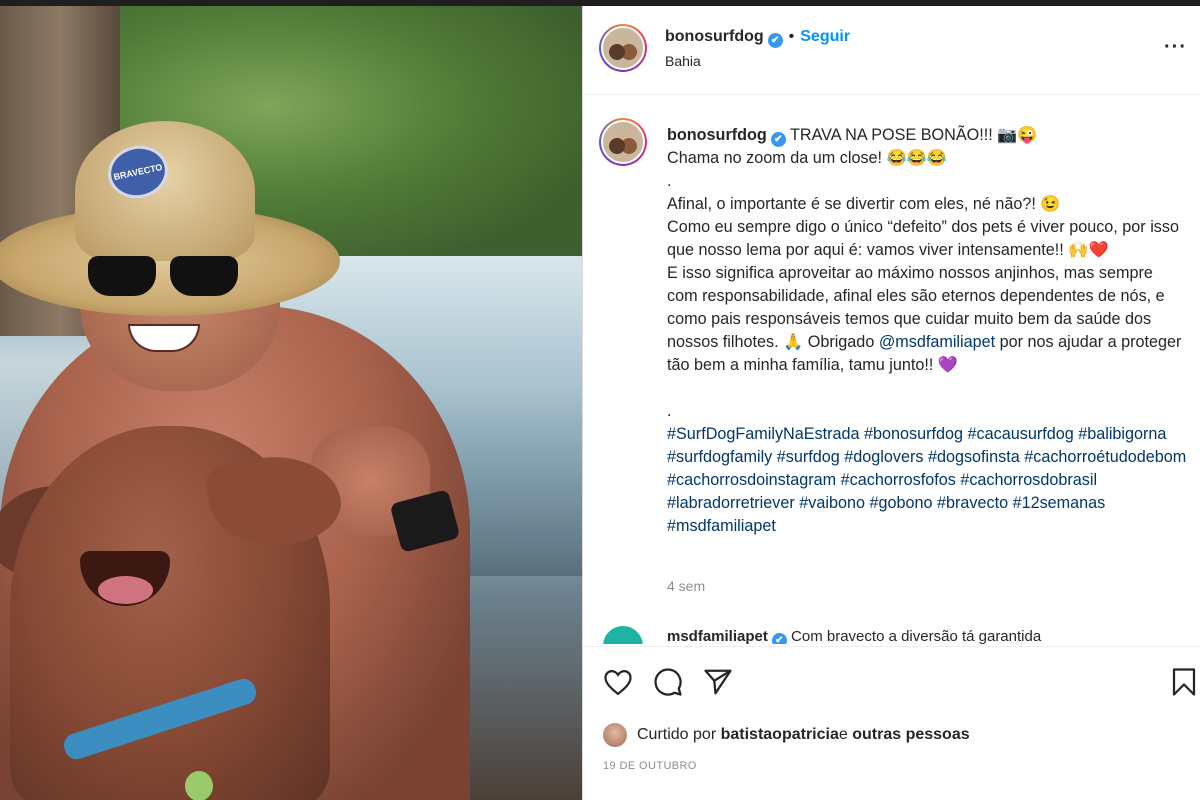 The width and height of the screenshot is (1200, 800). I want to click on caption-line-3: ., so click(669, 181).